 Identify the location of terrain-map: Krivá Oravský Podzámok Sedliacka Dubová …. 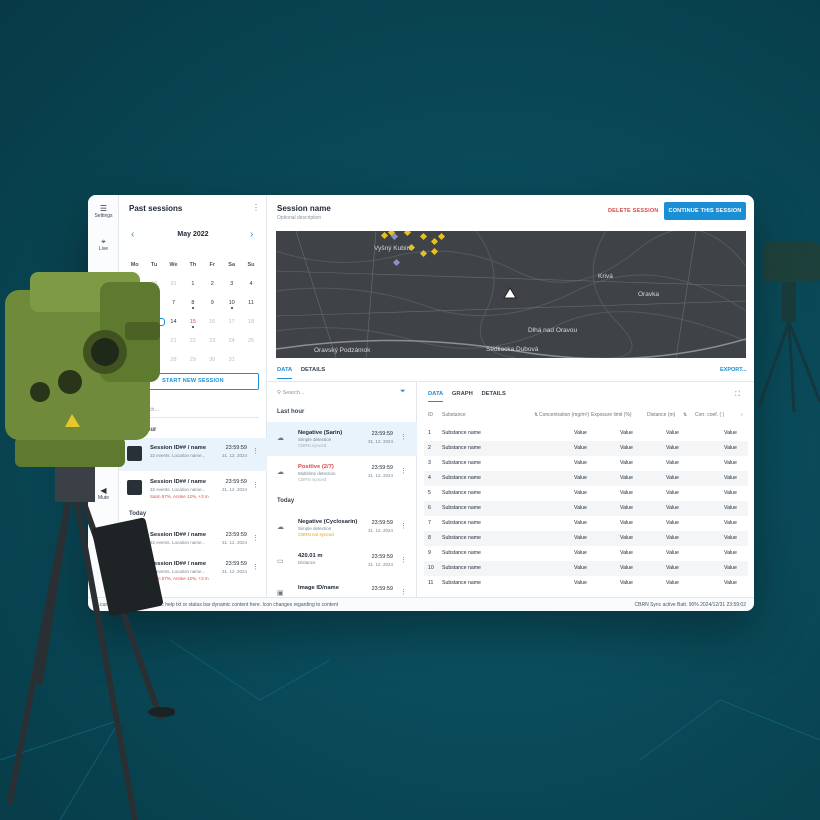
(511, 294).